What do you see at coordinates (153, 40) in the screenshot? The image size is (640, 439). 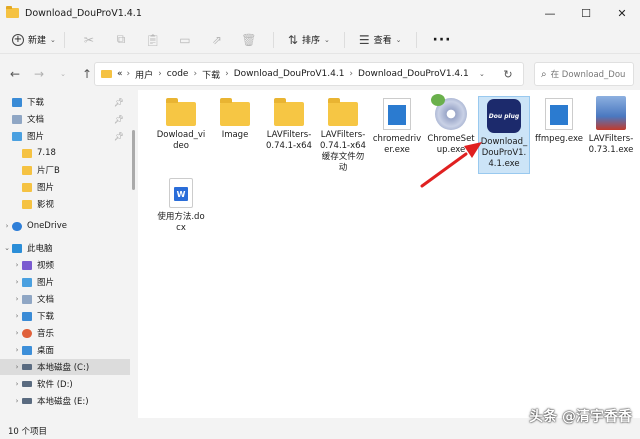 I see `paste-icon: 📋︎` at bounding box center [153, 40].